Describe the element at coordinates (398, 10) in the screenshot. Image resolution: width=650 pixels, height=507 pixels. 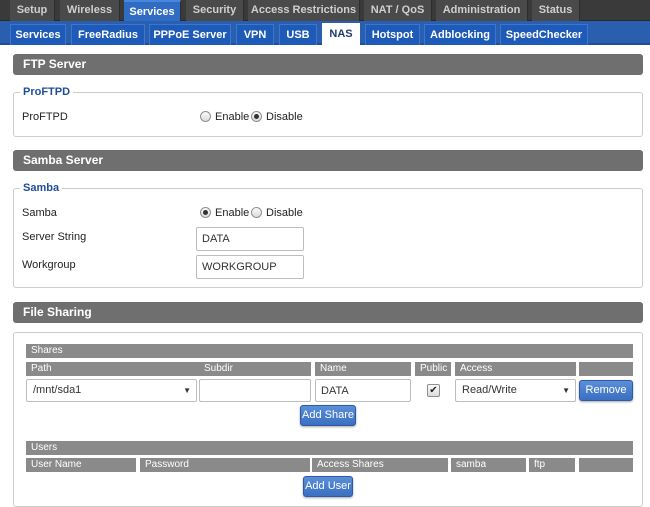
I see `tab-nat-qos: NAT / QoS` at that location.